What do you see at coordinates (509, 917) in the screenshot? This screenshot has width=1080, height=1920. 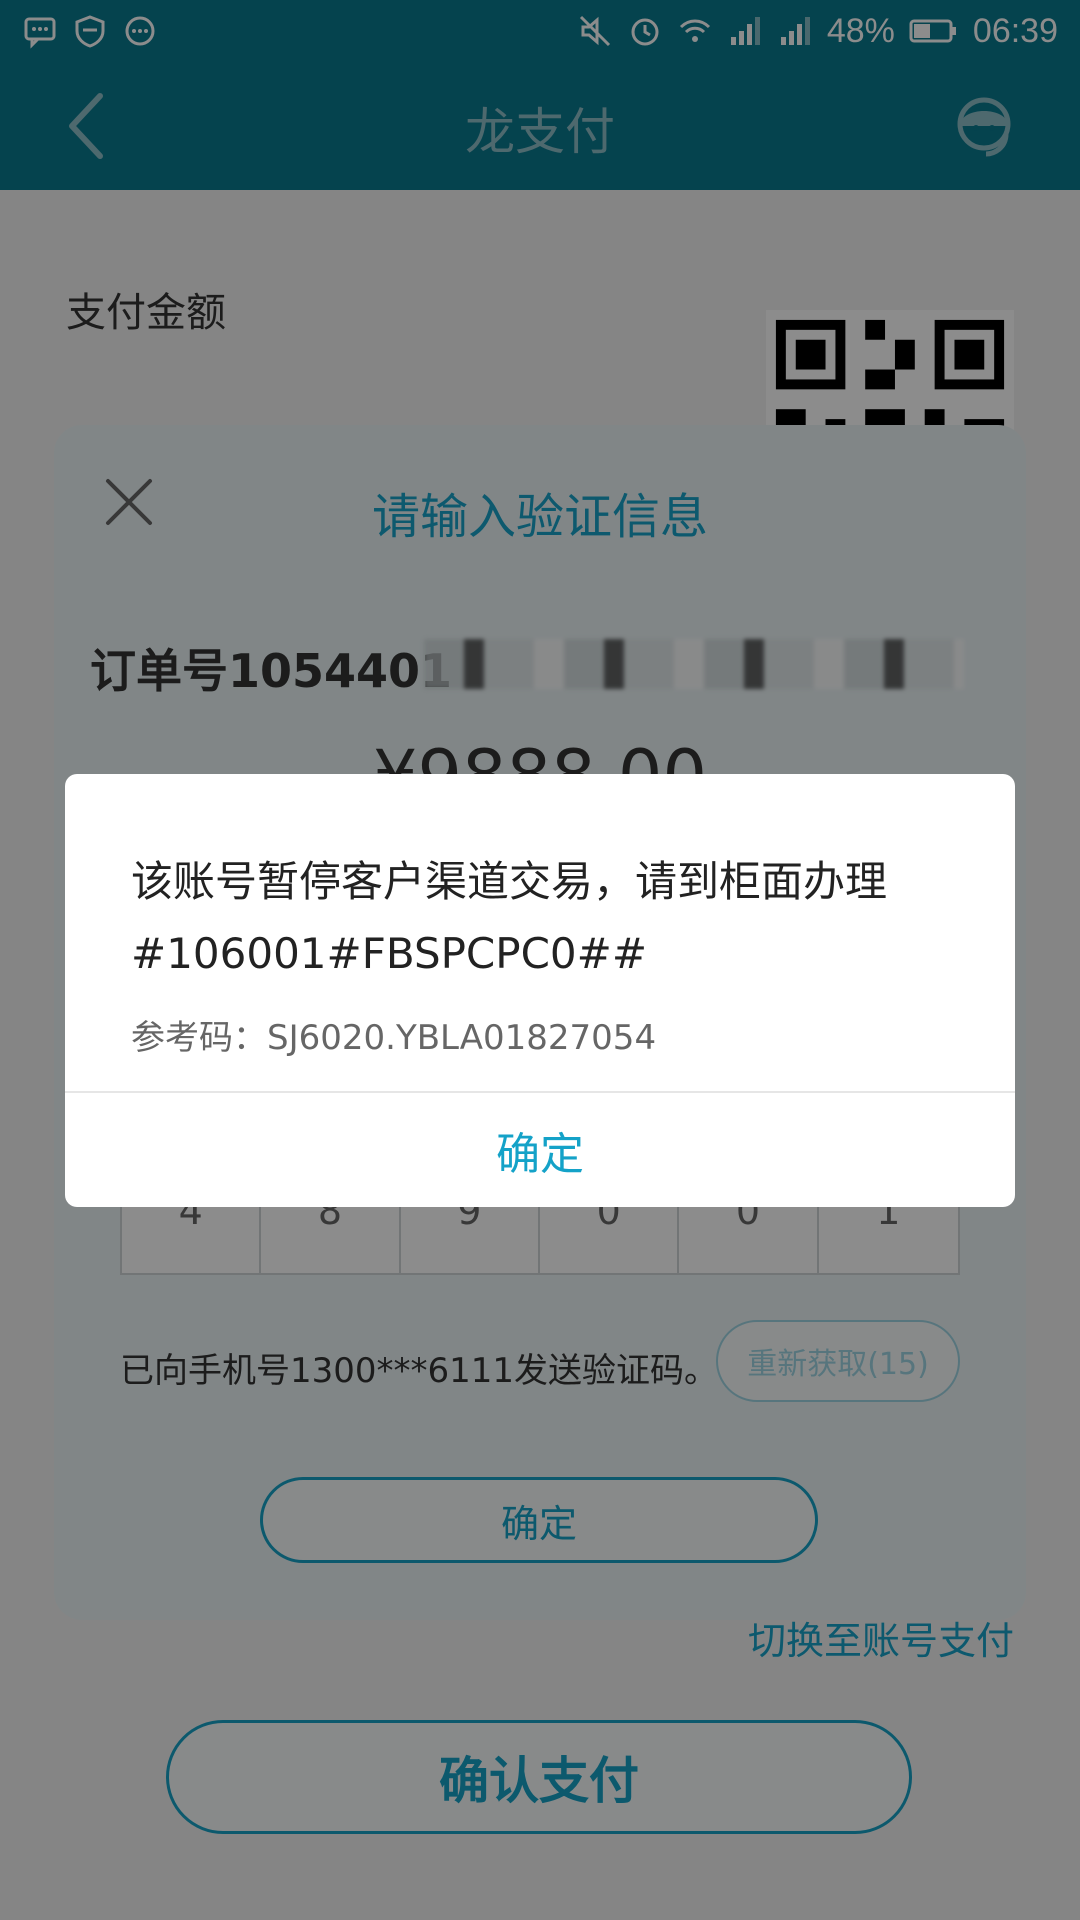 I see `alert-message: 该账号暂停客户渠道交易，请到柜面办理#106001#FBSPCPC0##` at bounding box center [509, 917].